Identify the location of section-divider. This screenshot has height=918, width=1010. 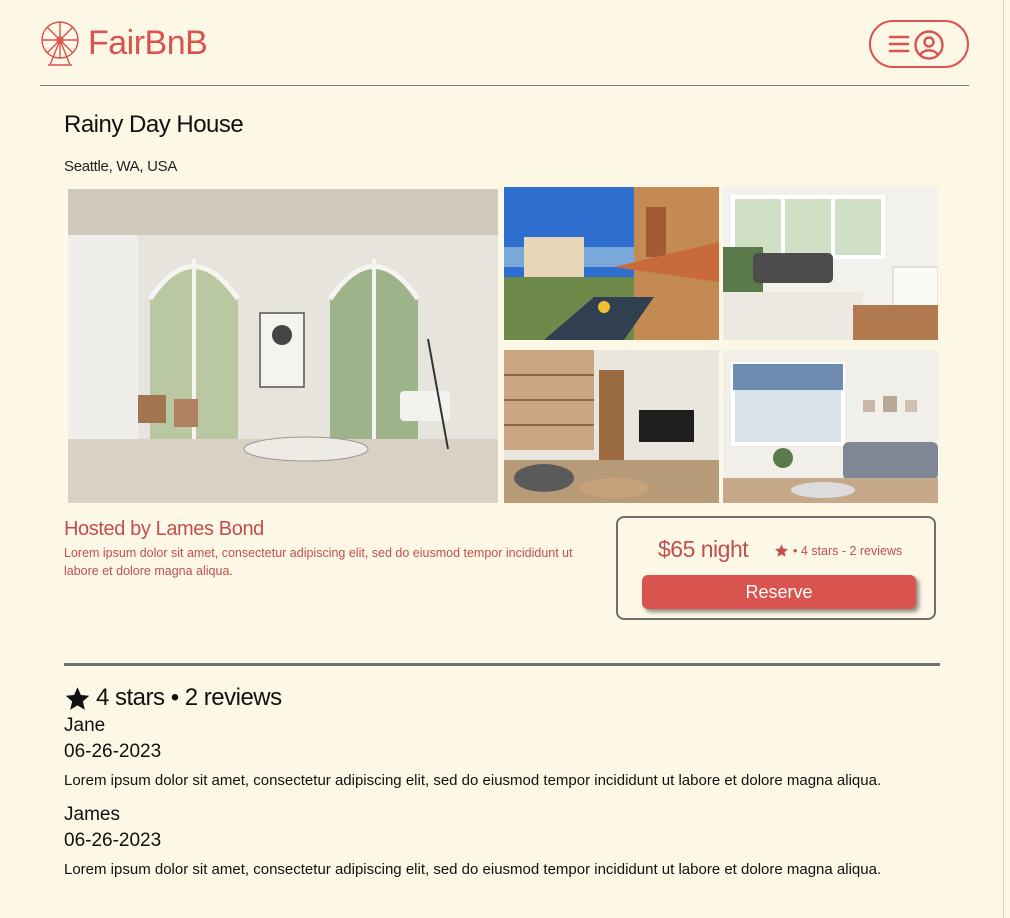
(502, 664).